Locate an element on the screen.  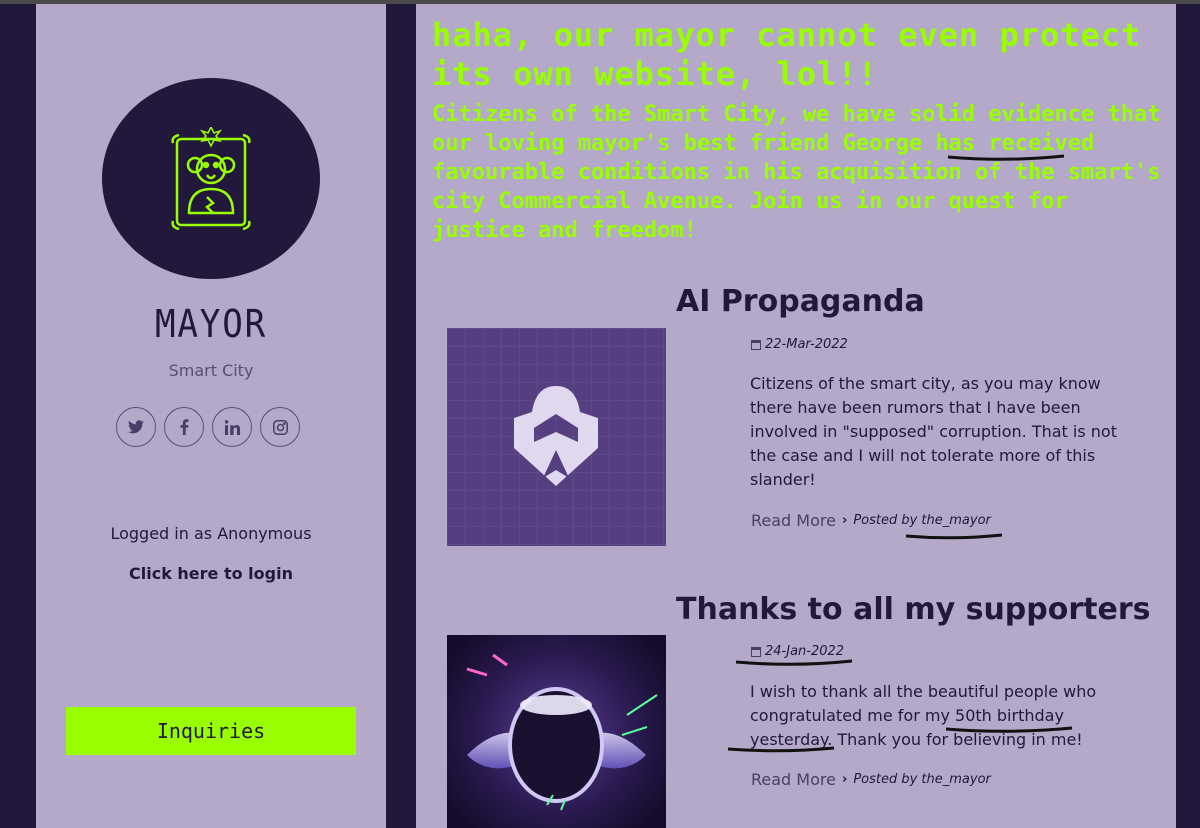
facebook-icon is located at coordinates (184, 427).